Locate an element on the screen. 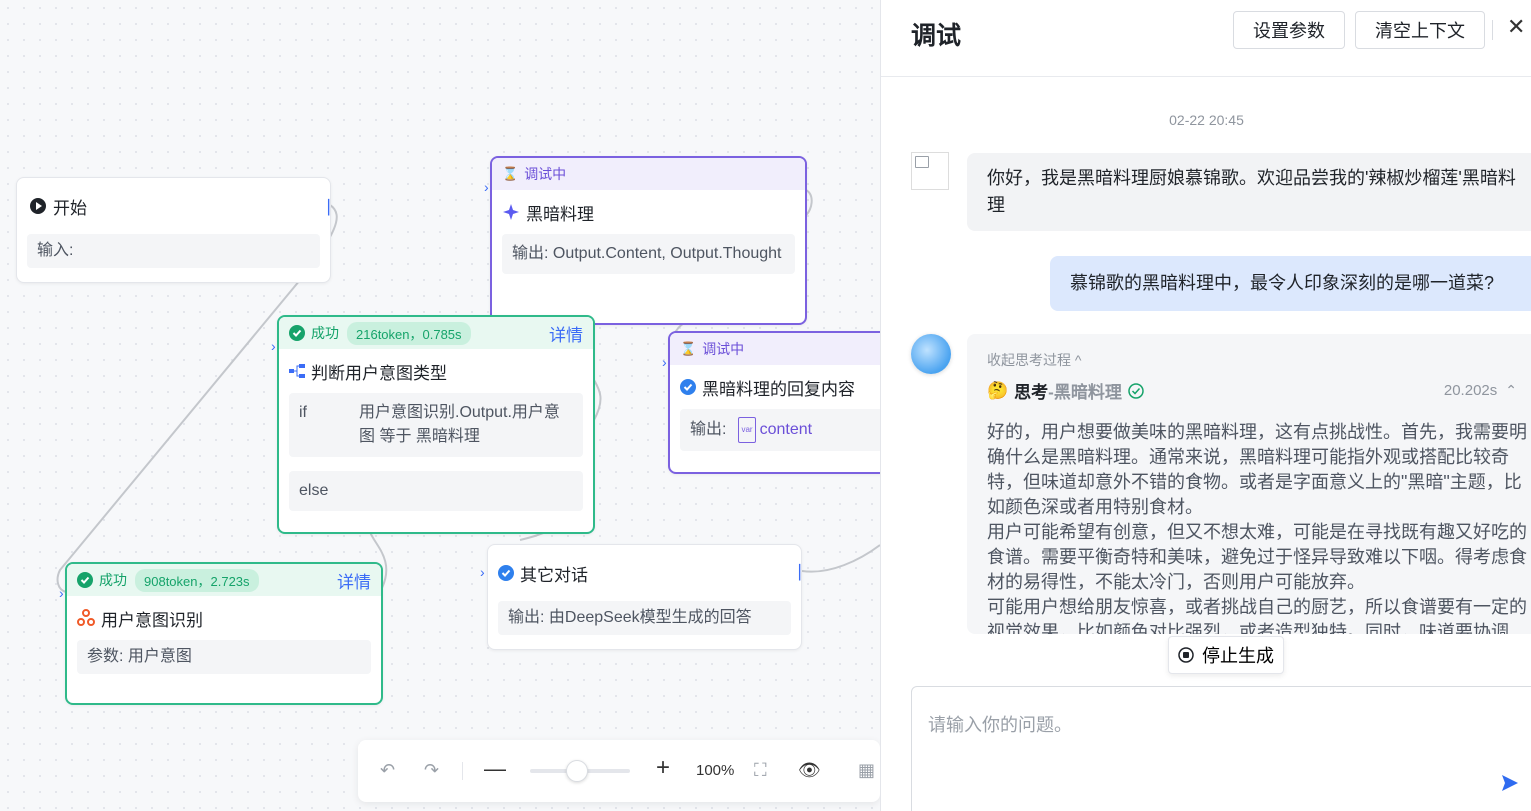  start-node: 开始 输入: ▏ is located at coordinates (177, 230).